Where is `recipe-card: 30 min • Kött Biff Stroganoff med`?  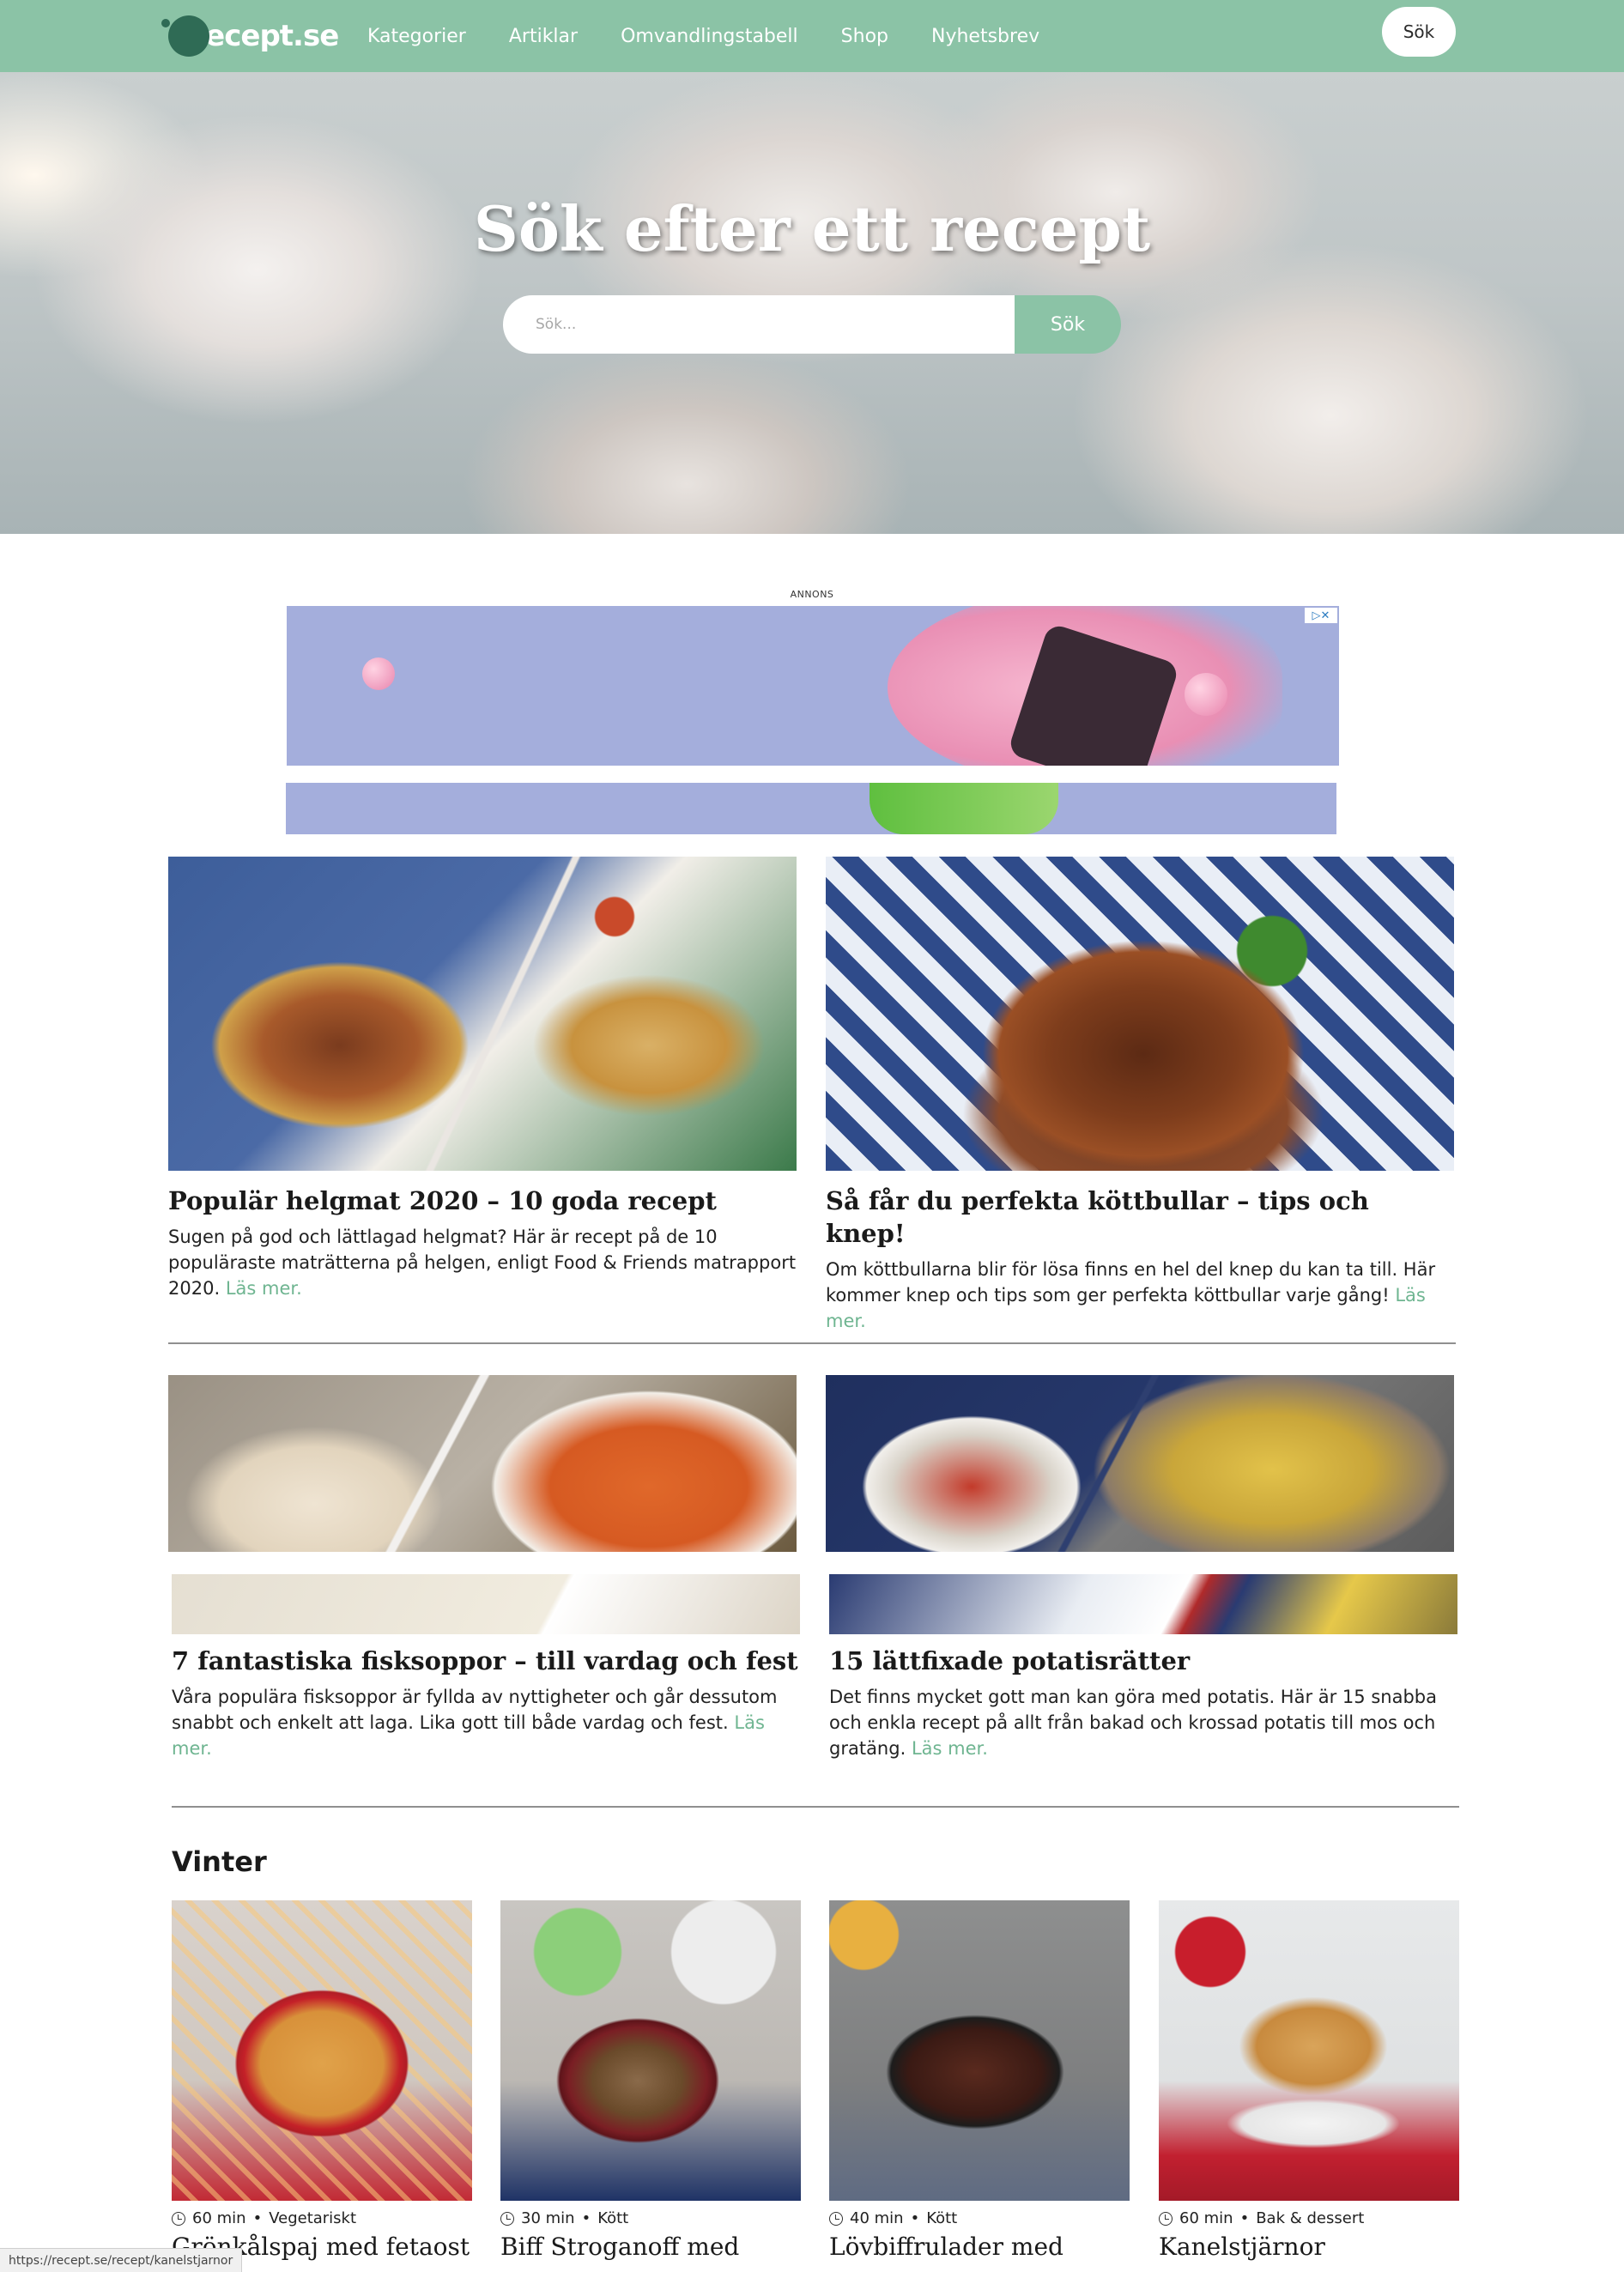 recipe-card: 30 min • Kött Biff Stroganoff med is located at coordinates (650, 2080).